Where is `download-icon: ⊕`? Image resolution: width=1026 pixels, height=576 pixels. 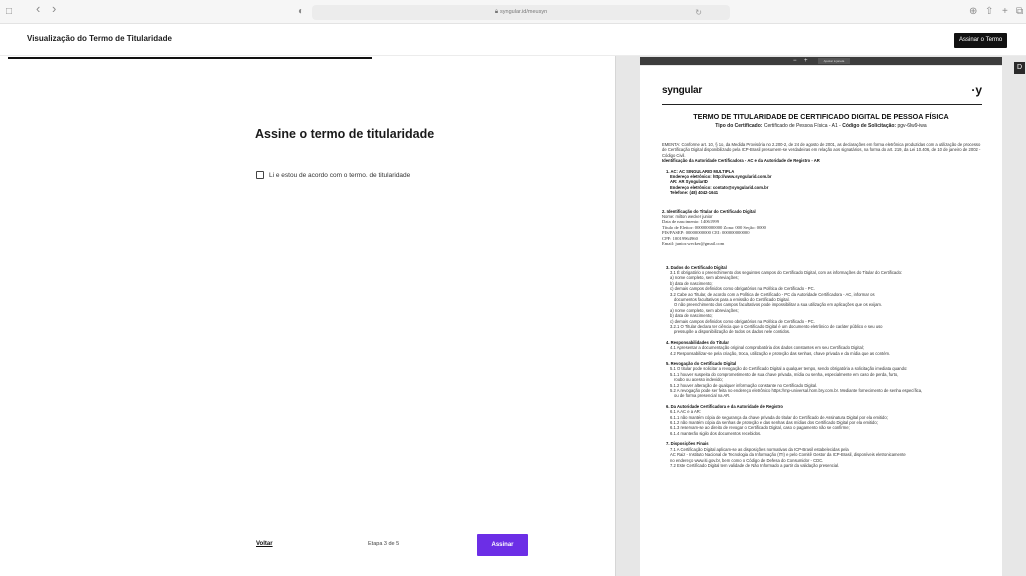
download-icon: ⊕ is located at coordinates (973, 12).